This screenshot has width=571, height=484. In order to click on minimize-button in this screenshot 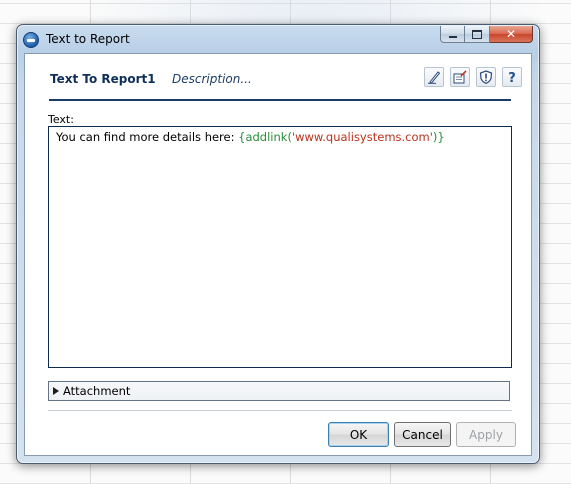, I will do `click(452, 34)`.